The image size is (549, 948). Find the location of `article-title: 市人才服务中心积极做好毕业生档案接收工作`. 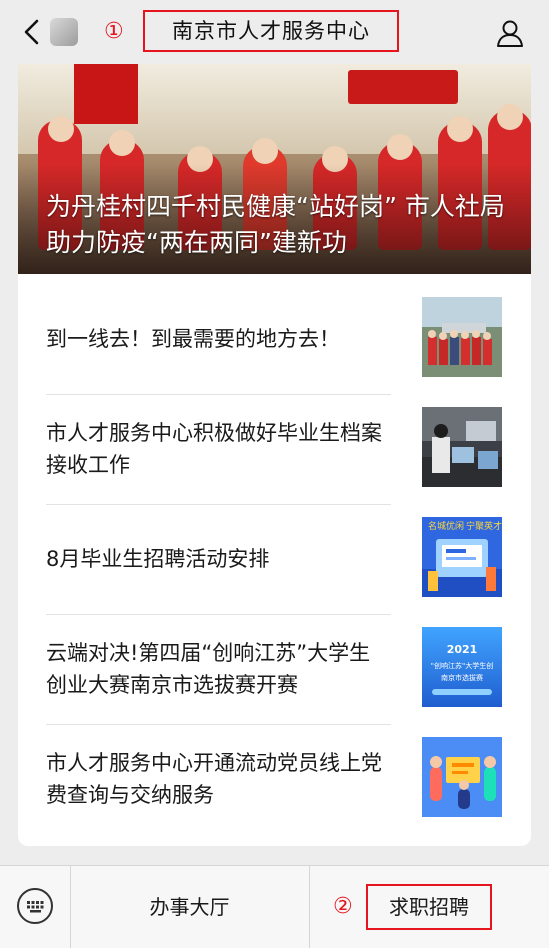

article-title: 市人才服务中心积极做好毕业生档案接收工作 is located at coordinates (214, 449).